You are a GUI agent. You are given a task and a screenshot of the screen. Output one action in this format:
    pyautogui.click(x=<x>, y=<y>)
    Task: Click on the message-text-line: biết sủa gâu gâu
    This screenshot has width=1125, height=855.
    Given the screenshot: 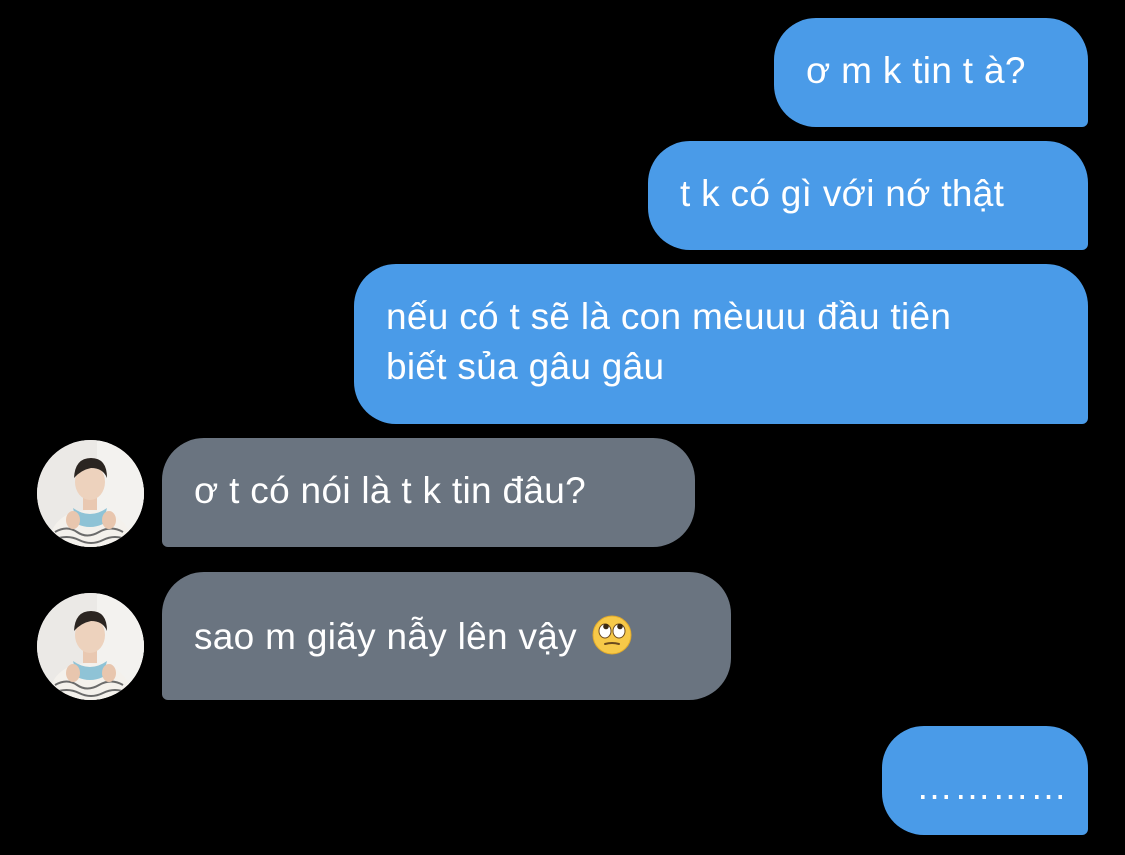 What is the action you would take?
    pyautogui.click(x=525, y=366)
    